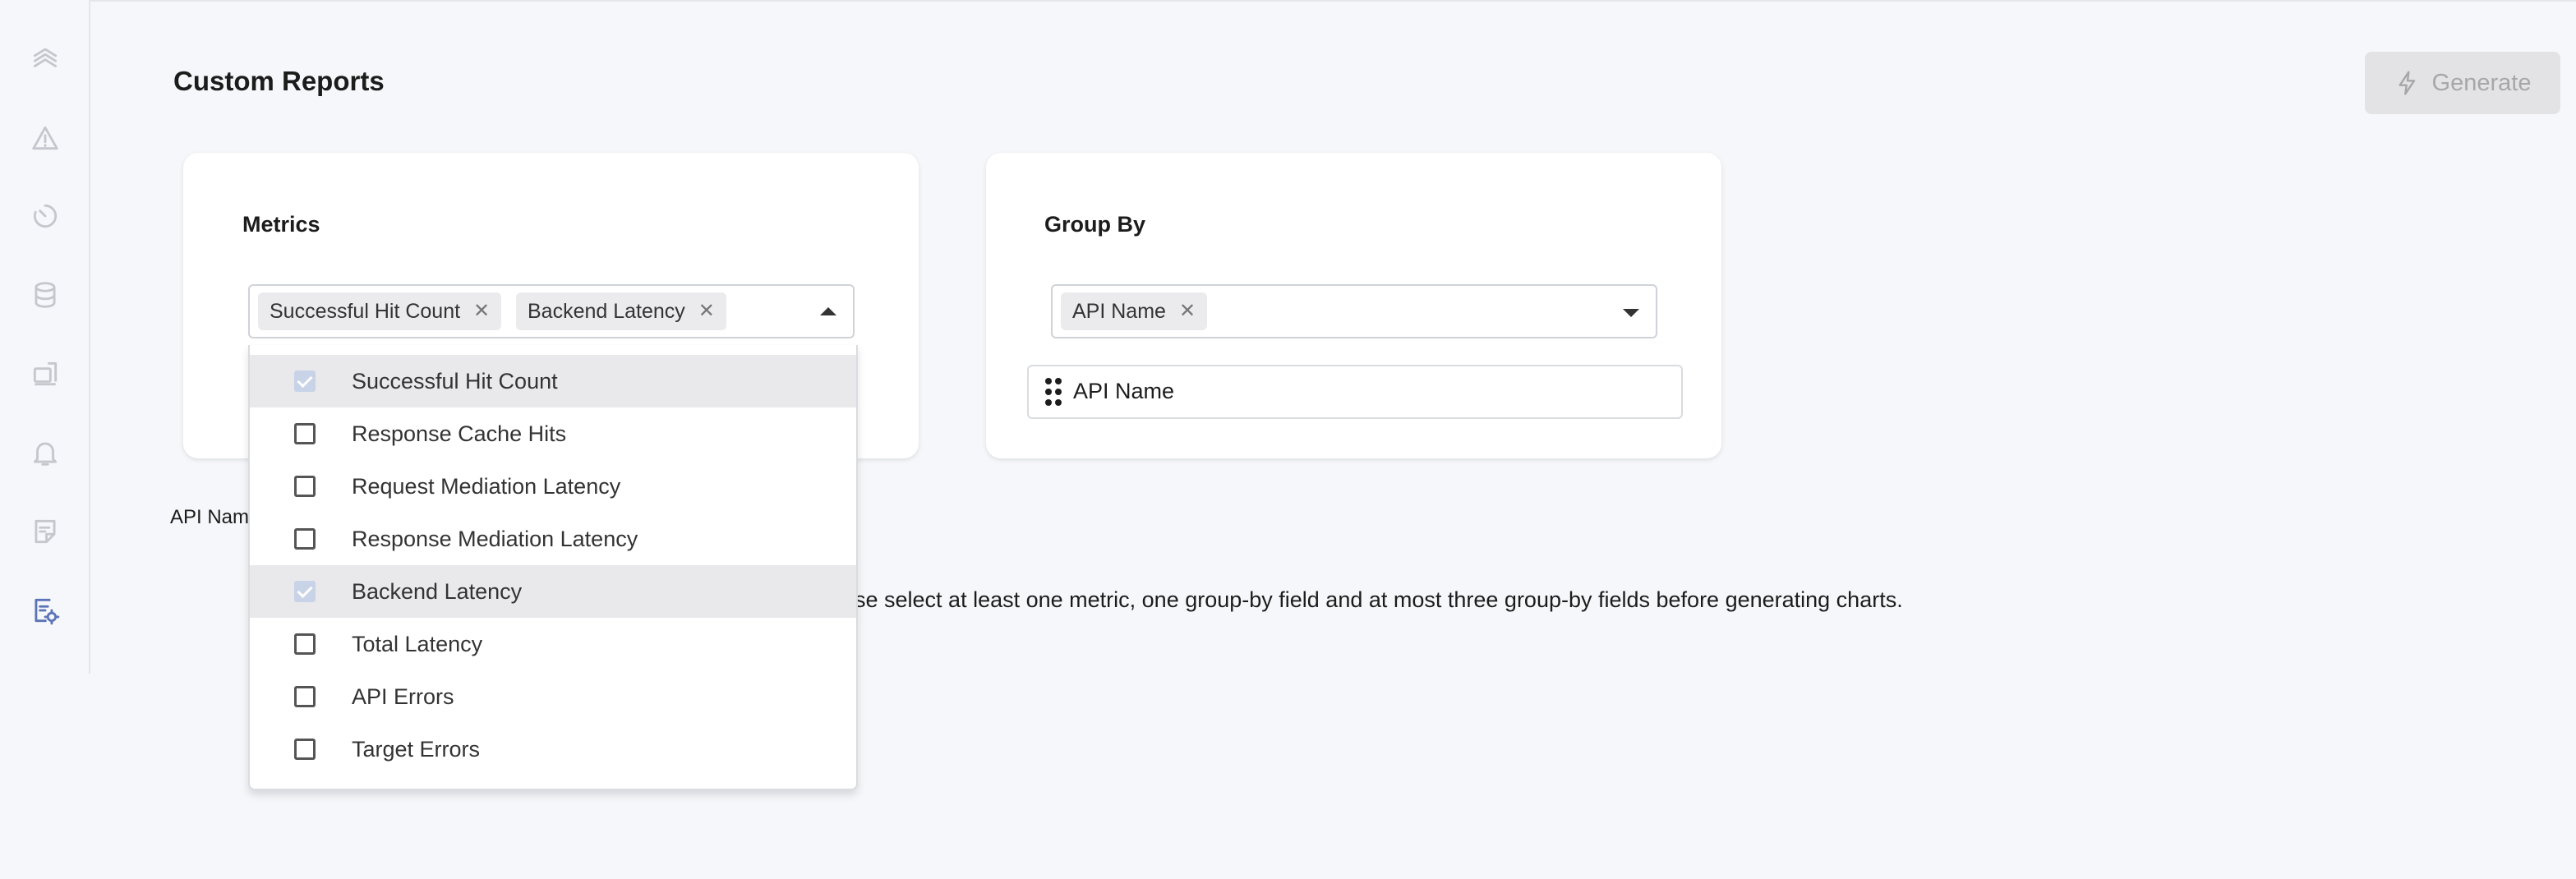  What do you see at coordinates (365, 311) in the screenshot?
I see `metric-chip-label: Successful Hit Count` at bounding box center [365, 311].